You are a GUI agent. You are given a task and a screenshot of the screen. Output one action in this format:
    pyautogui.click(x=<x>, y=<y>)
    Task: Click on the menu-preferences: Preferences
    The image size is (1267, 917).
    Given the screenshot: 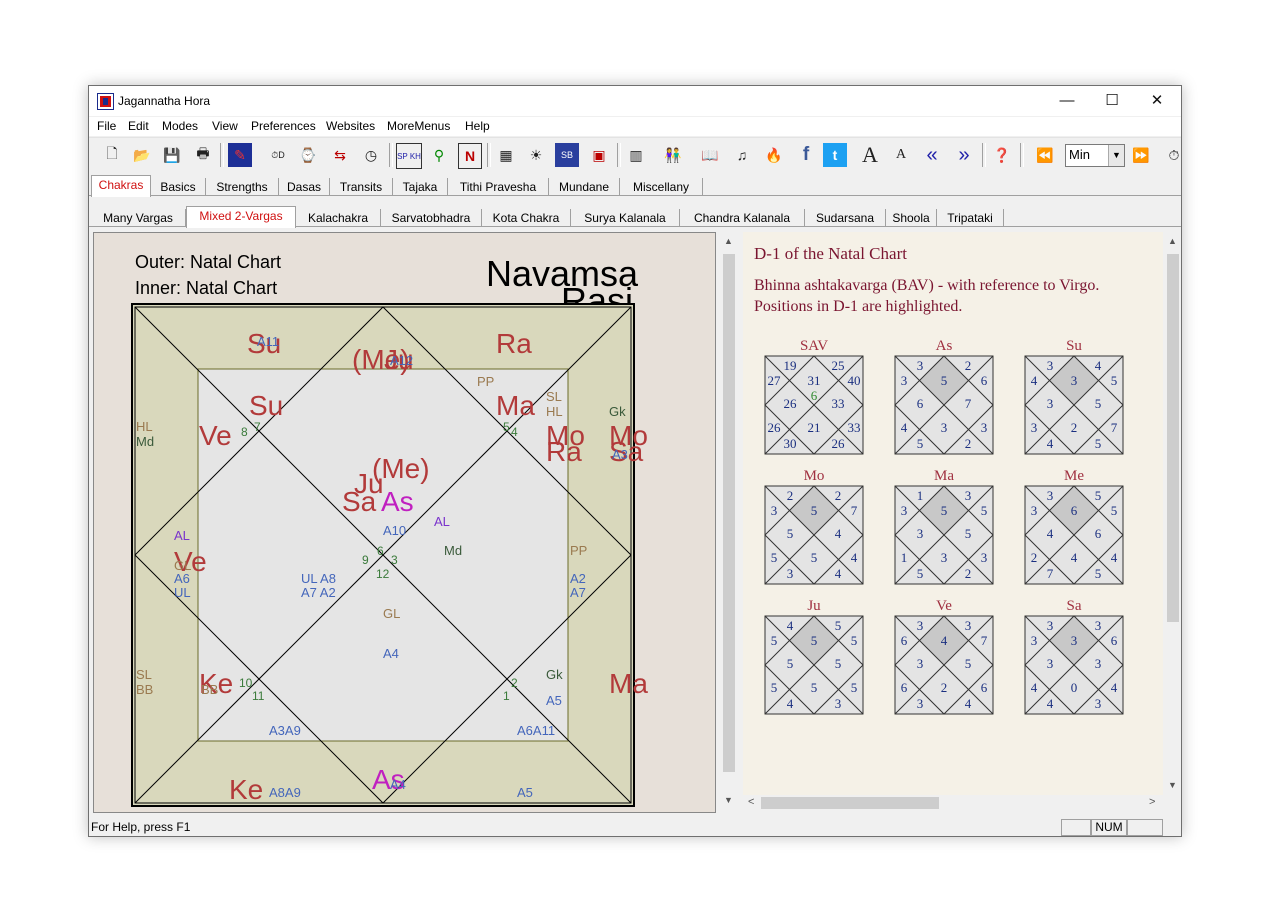 What is the action you would take?
    pyautogui.click(x=283, y=126)
    